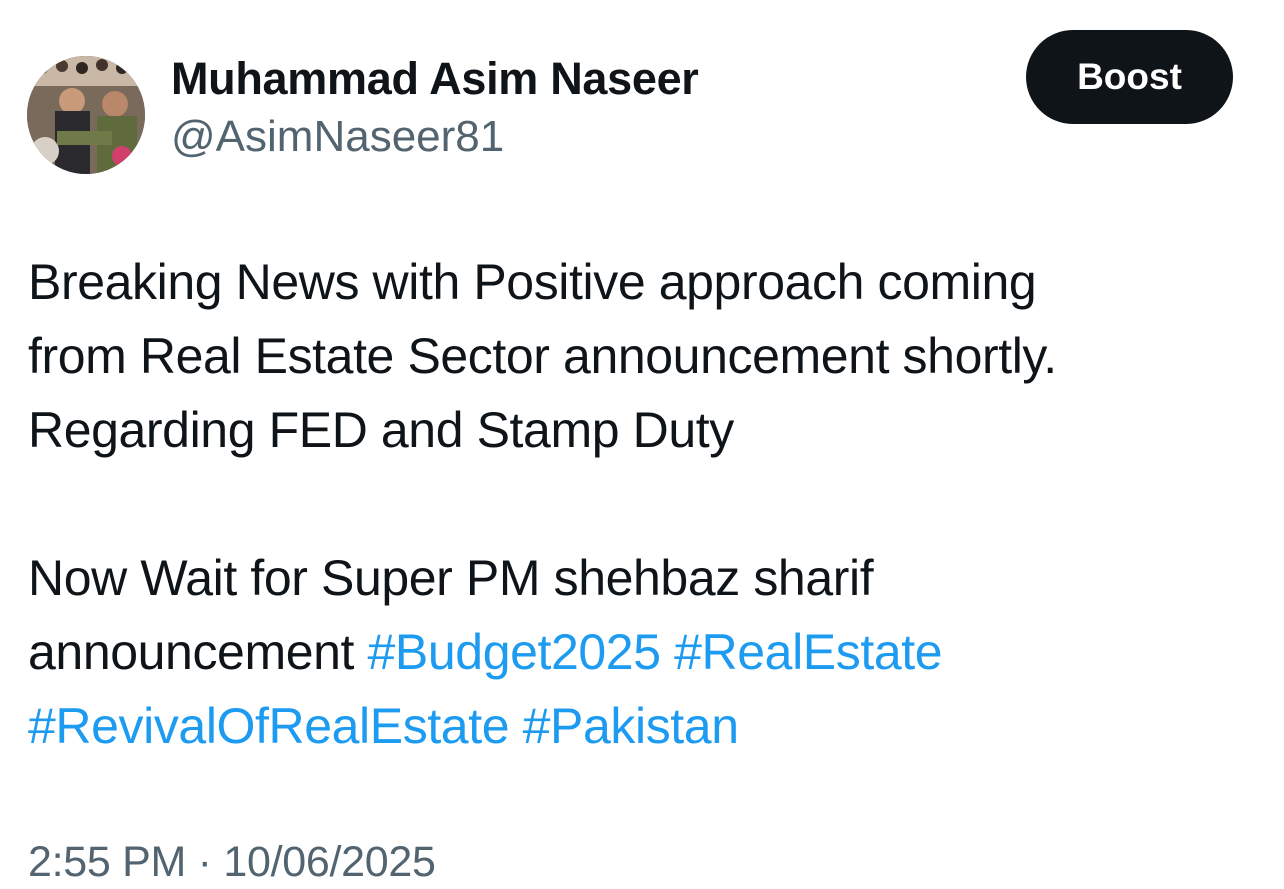  I want to click on tweet-line-text: announcement, so click(198, 652).